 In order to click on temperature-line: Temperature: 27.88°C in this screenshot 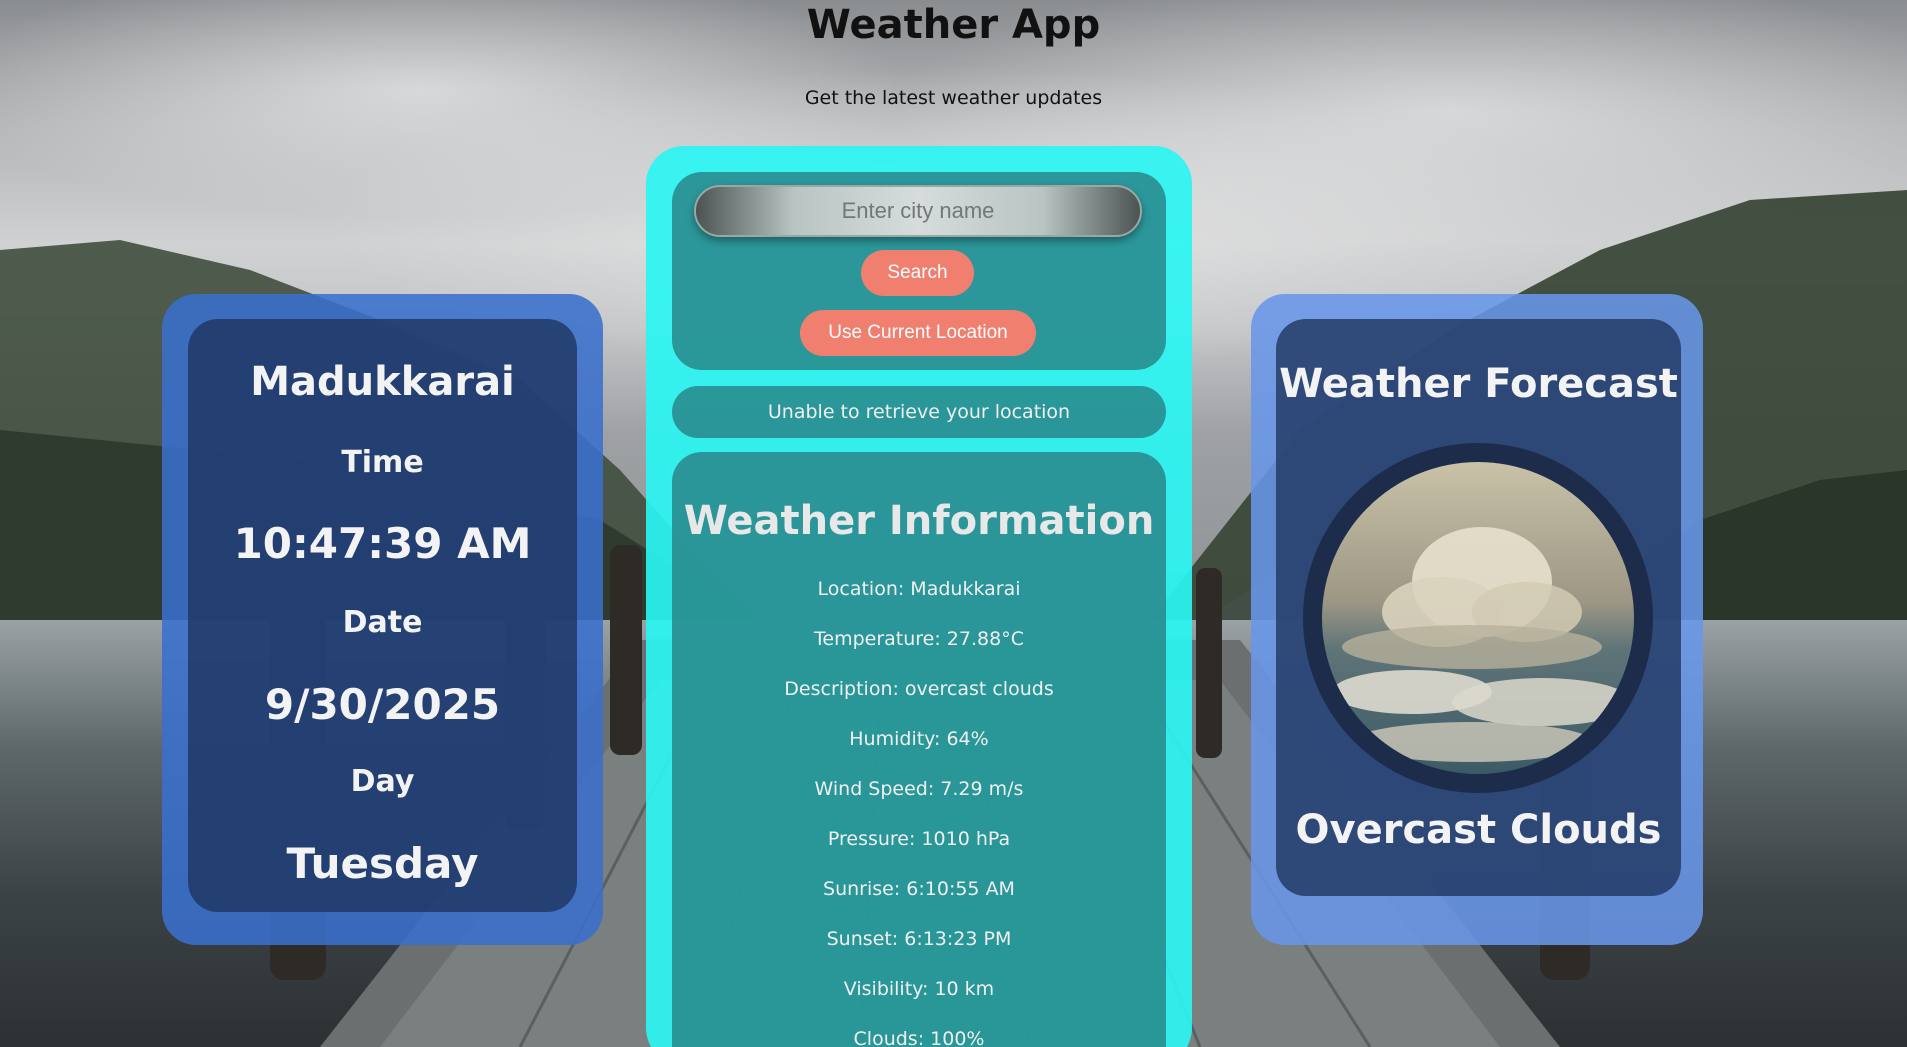, I will do `click(919, 639)`.